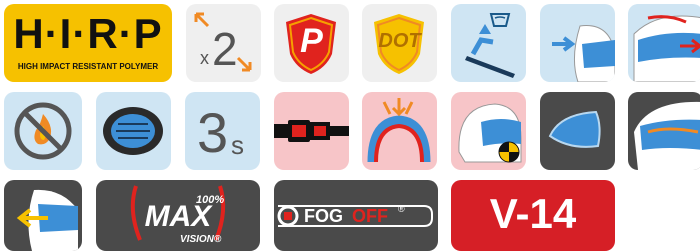 This screenshot has width=700, height=251. Describe the element at coordinates (323, 216) in the screenshot. I see `fogoff-label-a: FOG` at that location.